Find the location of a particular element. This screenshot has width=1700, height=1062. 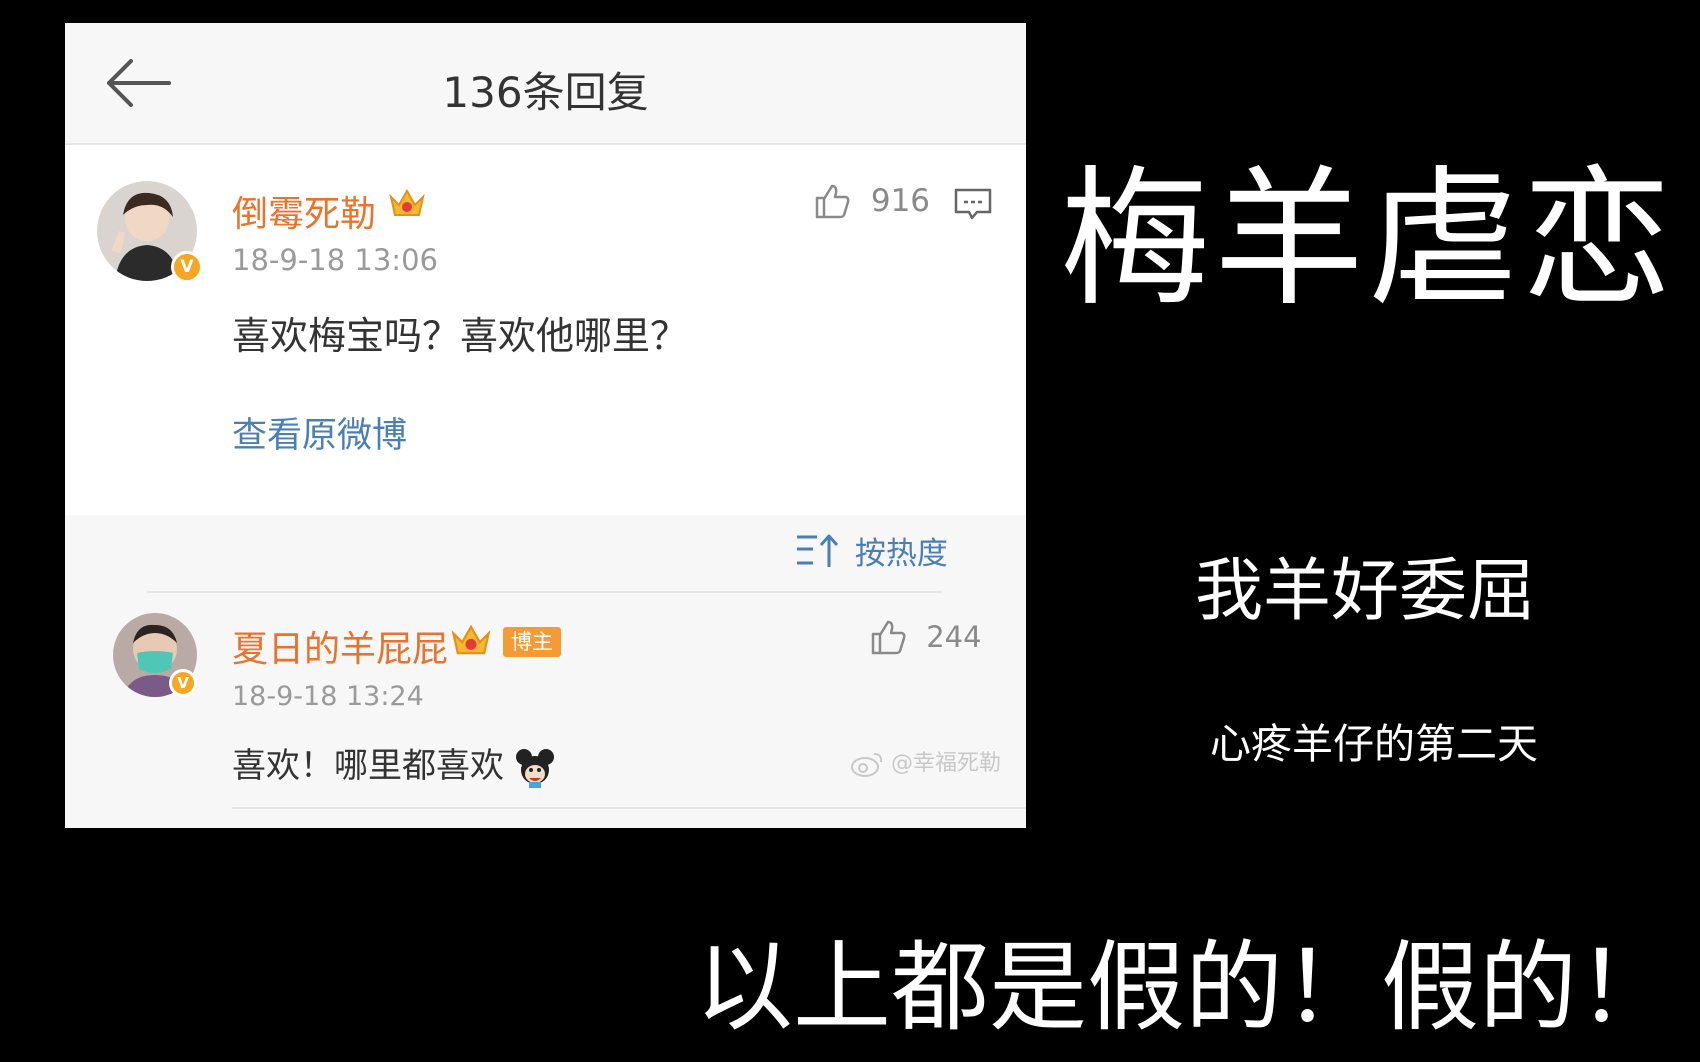

comment-icon is located at coordinates (973, 204).